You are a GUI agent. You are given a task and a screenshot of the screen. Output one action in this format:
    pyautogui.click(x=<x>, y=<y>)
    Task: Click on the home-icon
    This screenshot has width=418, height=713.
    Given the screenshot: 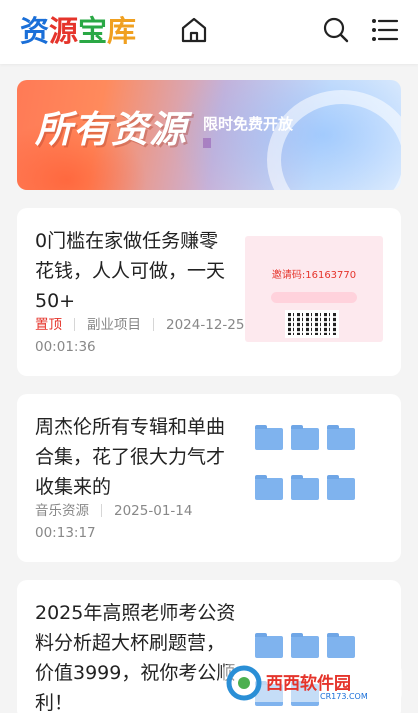 What is the action you would take?
    pyautogui.click(x=194, y=30)
    